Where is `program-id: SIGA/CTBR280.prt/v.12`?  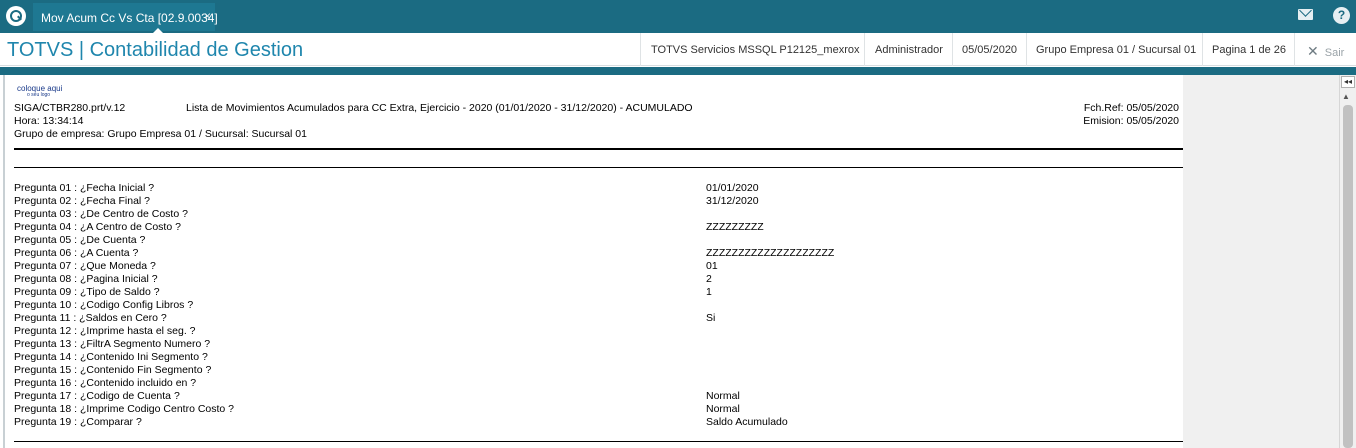 program-id: SIGA/CTBR280.prt/v.12 is located at coordinates (70, 108).